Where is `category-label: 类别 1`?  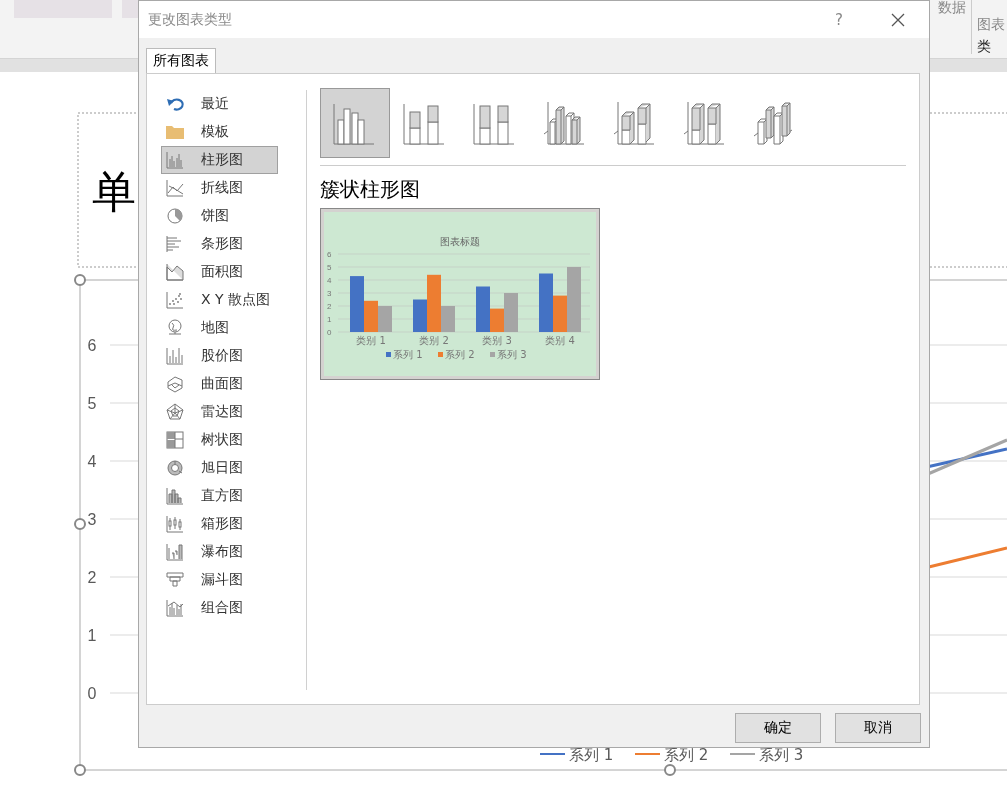
category-label: 类别 1 is located at coordinates (371, 340).